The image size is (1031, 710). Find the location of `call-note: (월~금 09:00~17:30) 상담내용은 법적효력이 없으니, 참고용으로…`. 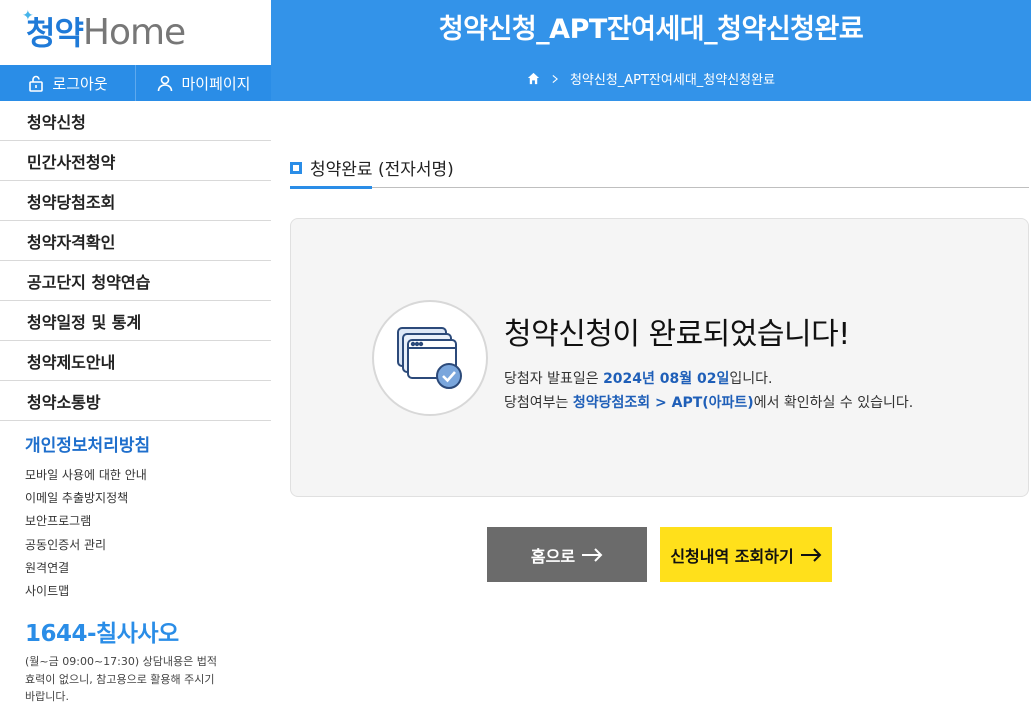

call-note: (월~금 09:00~17:30) 상담내용은 법적효력이 없으니, 참고용으로… is located at coordinates (121, 679).